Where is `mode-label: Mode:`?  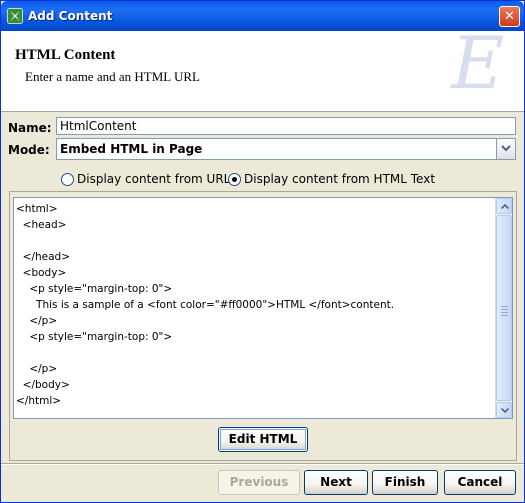 mode-label: Mode: is located at coordinates (29, 150).